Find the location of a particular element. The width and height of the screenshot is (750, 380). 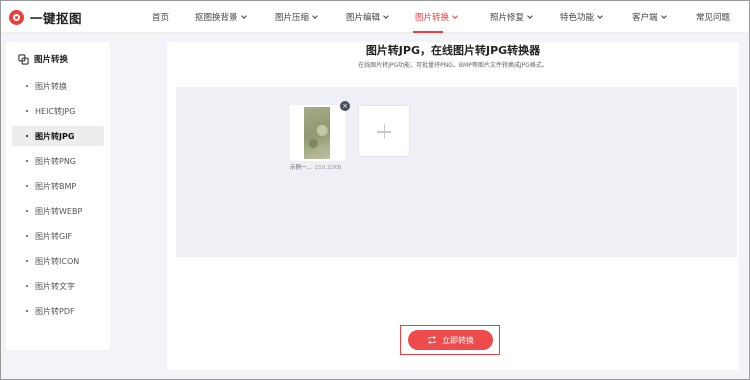

nav-home: 首页 is located at coordinates (160, 17).